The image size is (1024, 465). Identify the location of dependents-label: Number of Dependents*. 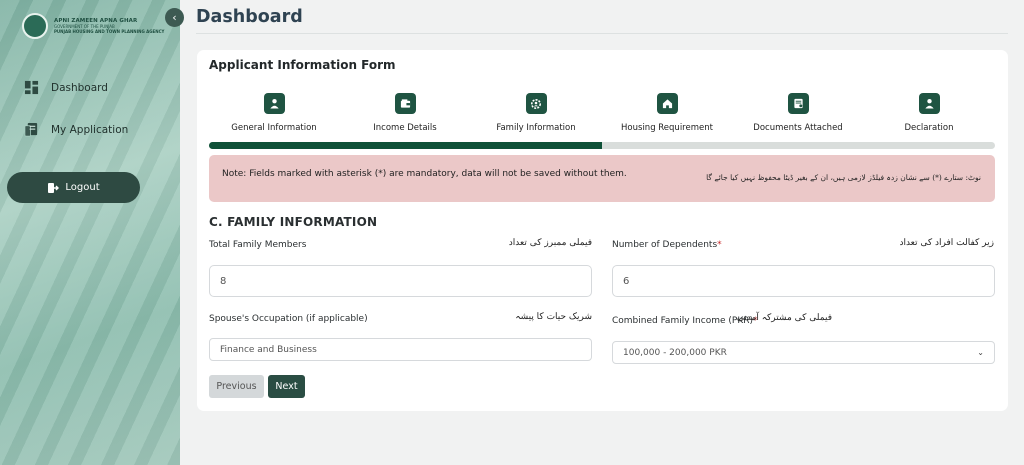
(667, 245).